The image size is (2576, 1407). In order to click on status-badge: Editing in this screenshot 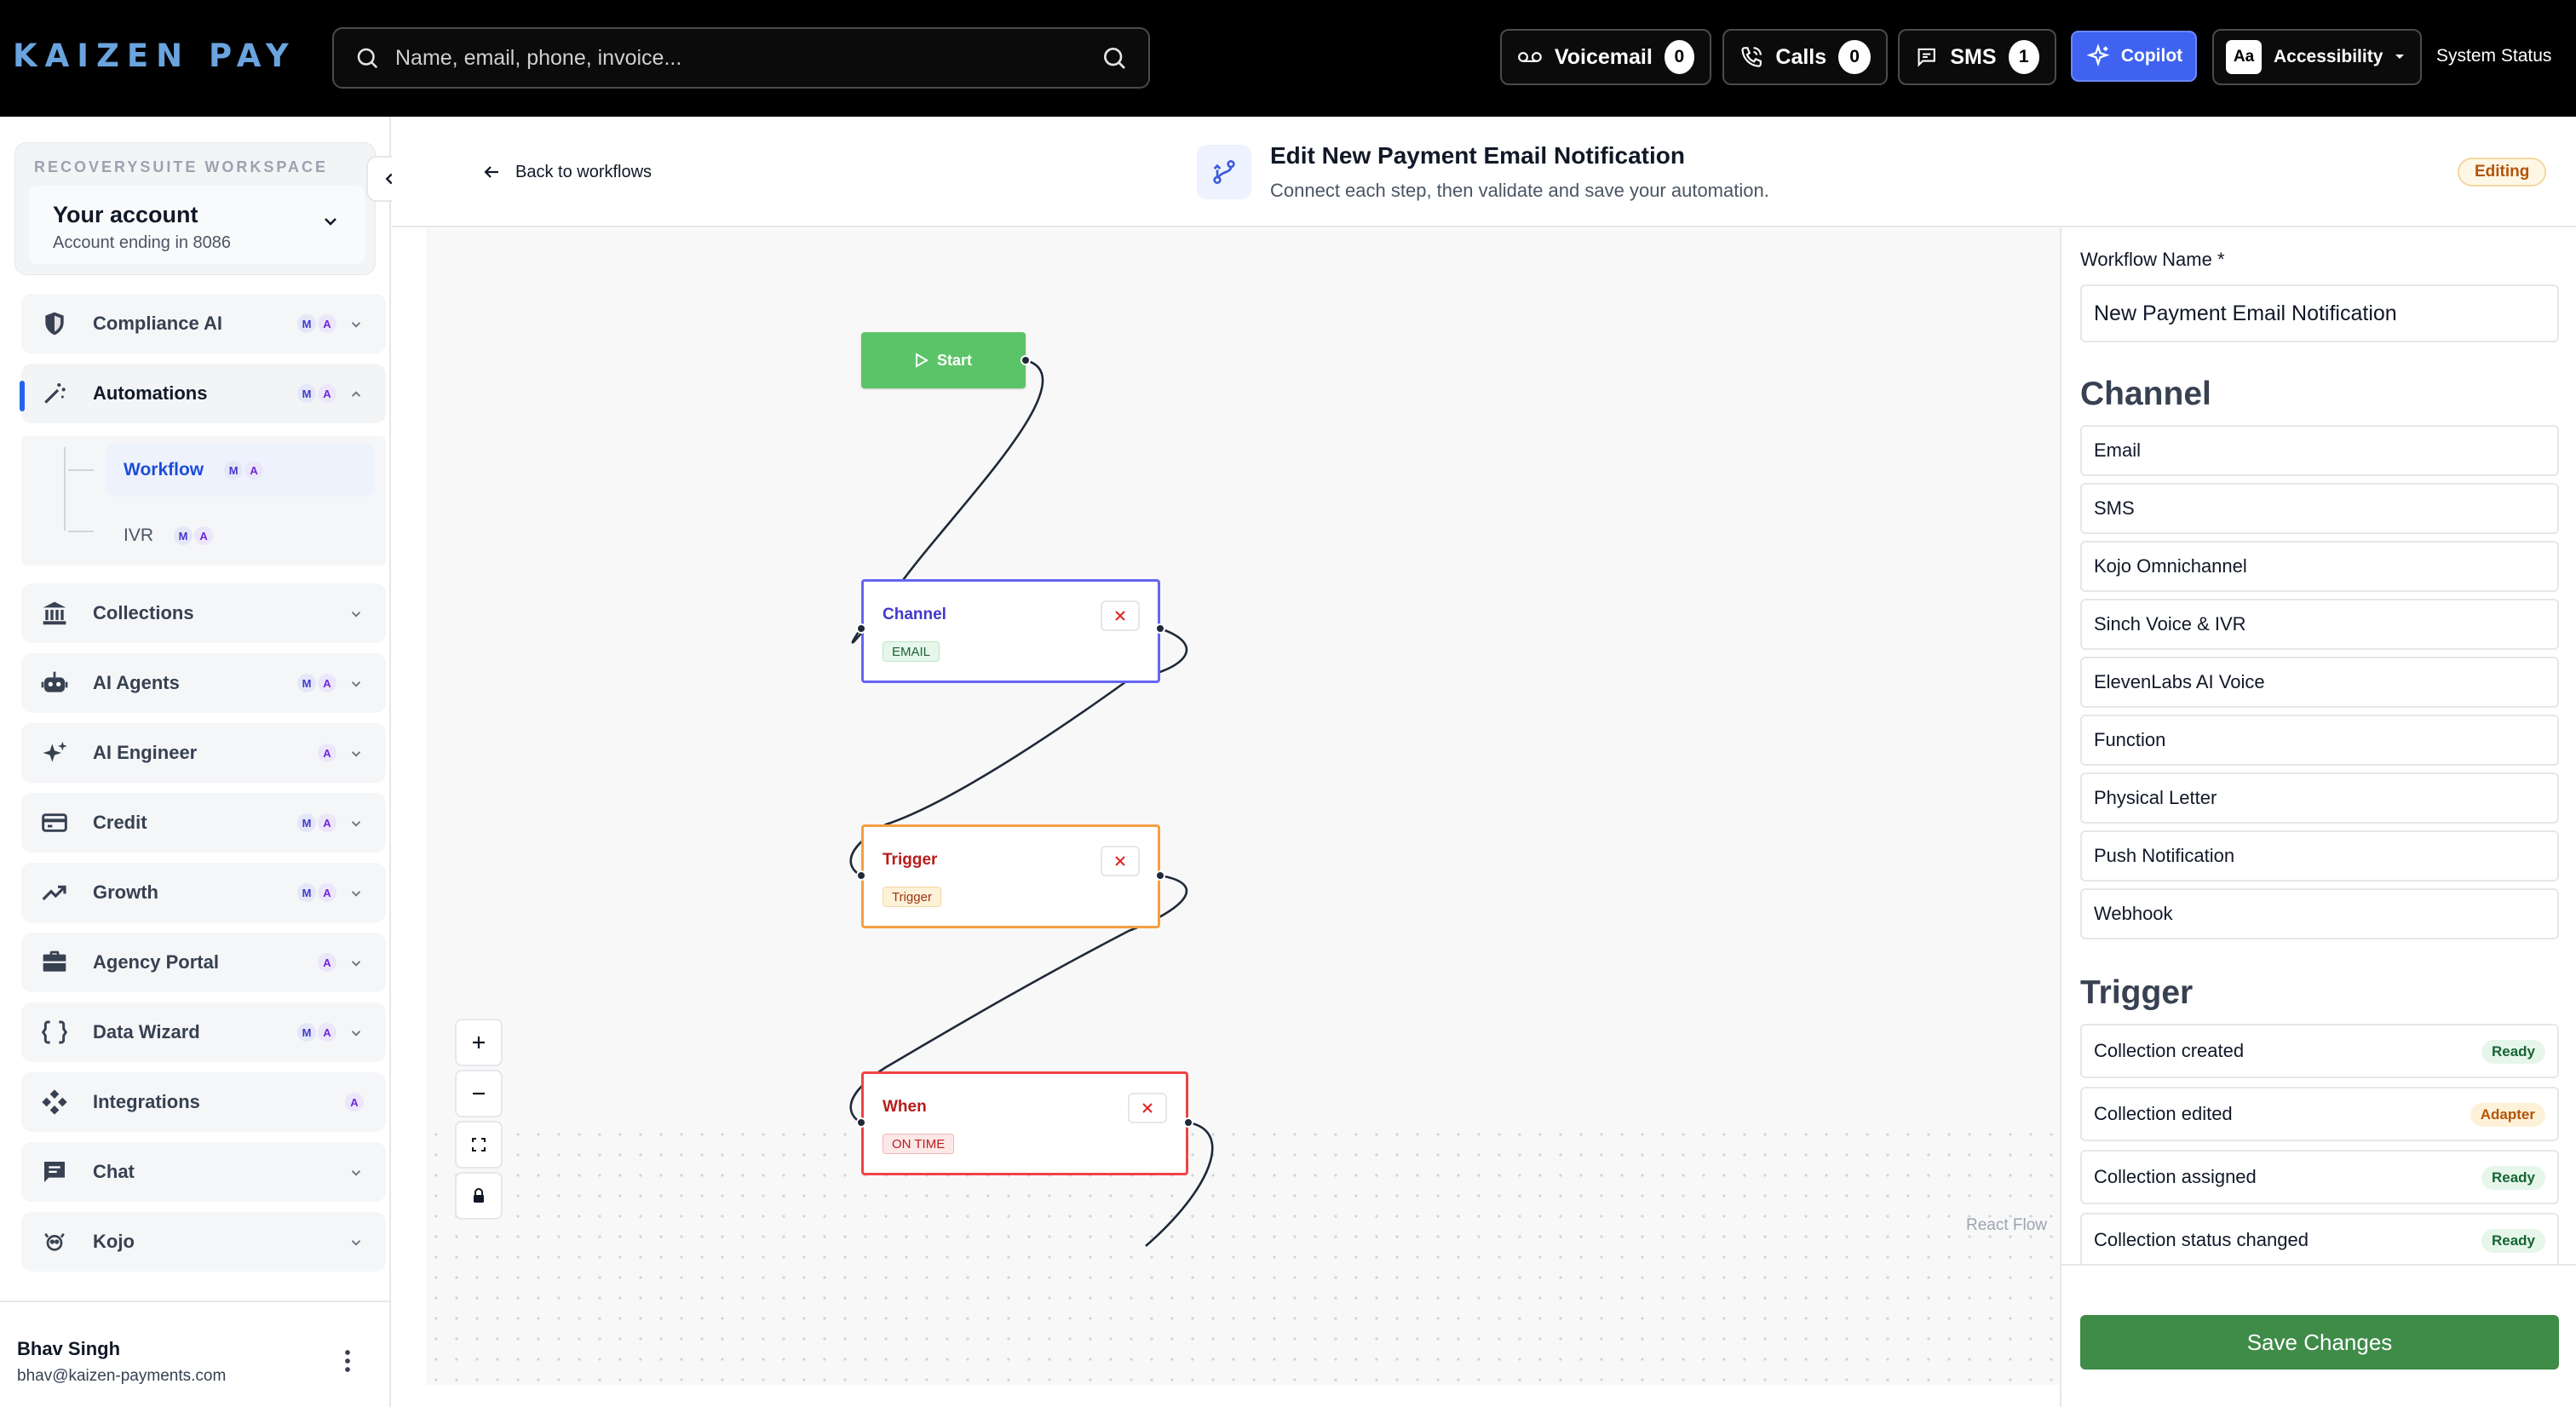, I will do `click(2502, 172)`.